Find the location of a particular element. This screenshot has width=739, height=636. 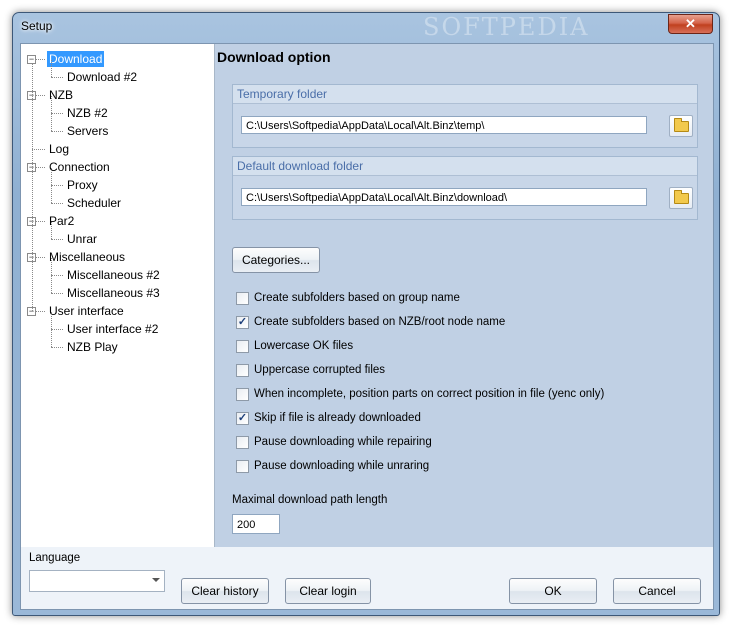

close-icon: ✕ is located at coordinates (690, 23).